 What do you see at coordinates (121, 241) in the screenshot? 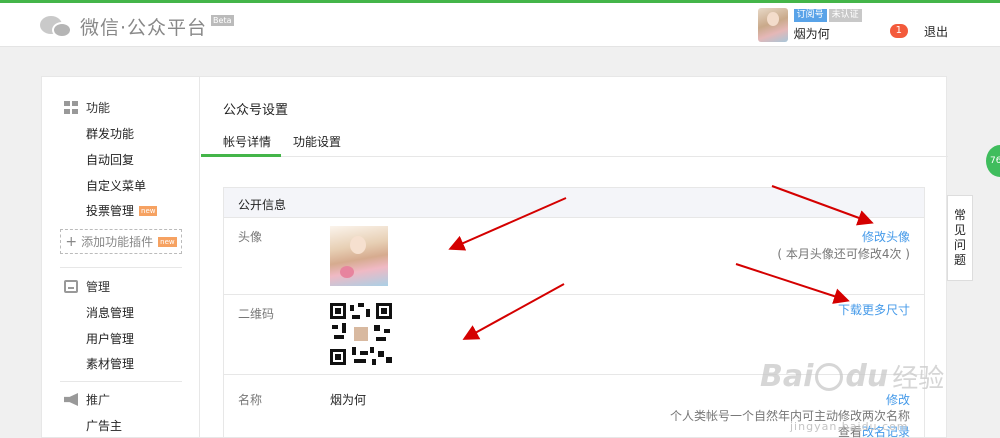
I see `add-plugin-button: + 添加功能插件 new` at bounding box center [121, 241].